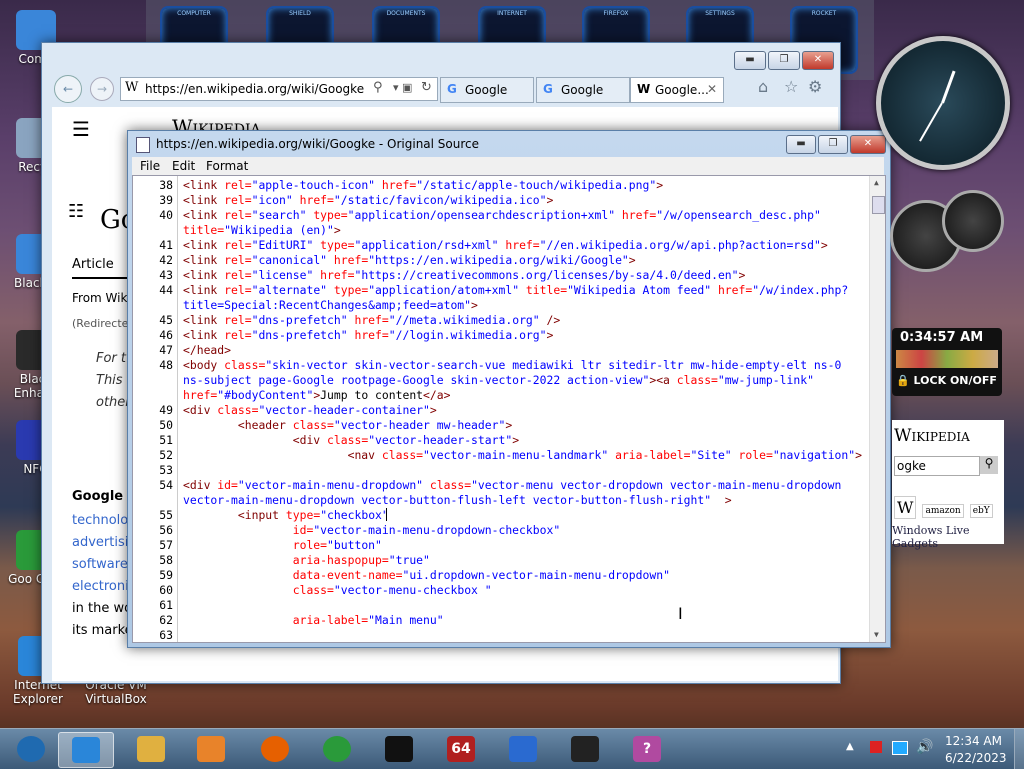 The height and width of the screenshot is (769, 1024). Describe the element at coordinates (437, 530) in the screenshot. I see `code-token: "vector-main-menu-dropdown-checkbox"` at that location.